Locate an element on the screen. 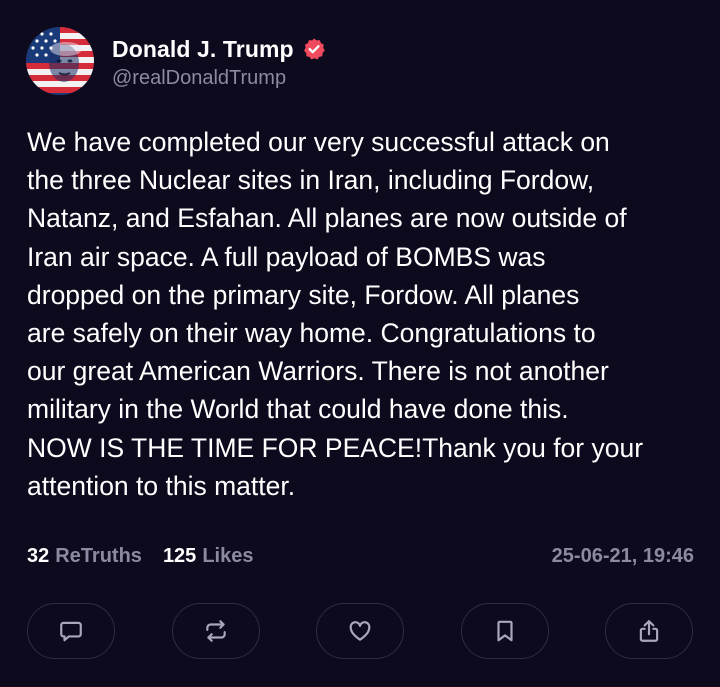  likes-label: Likes is located at coordinates (228, 555).